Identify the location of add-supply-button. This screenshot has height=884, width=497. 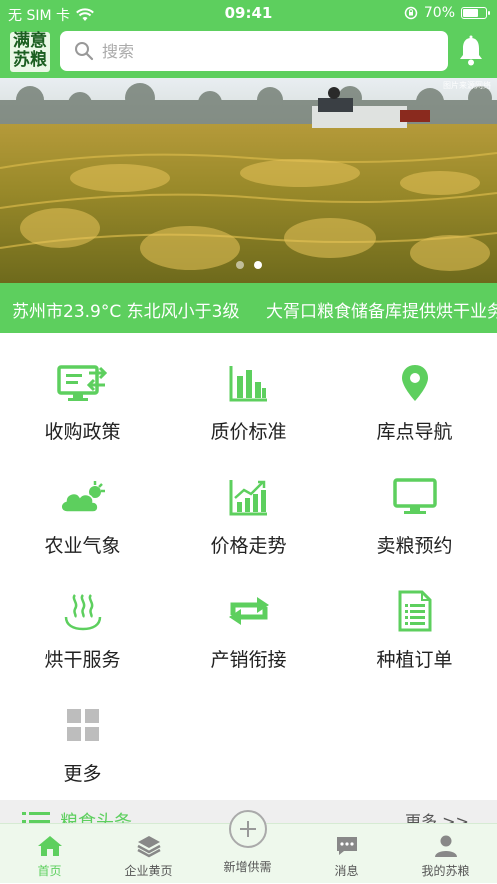
(248, 829).